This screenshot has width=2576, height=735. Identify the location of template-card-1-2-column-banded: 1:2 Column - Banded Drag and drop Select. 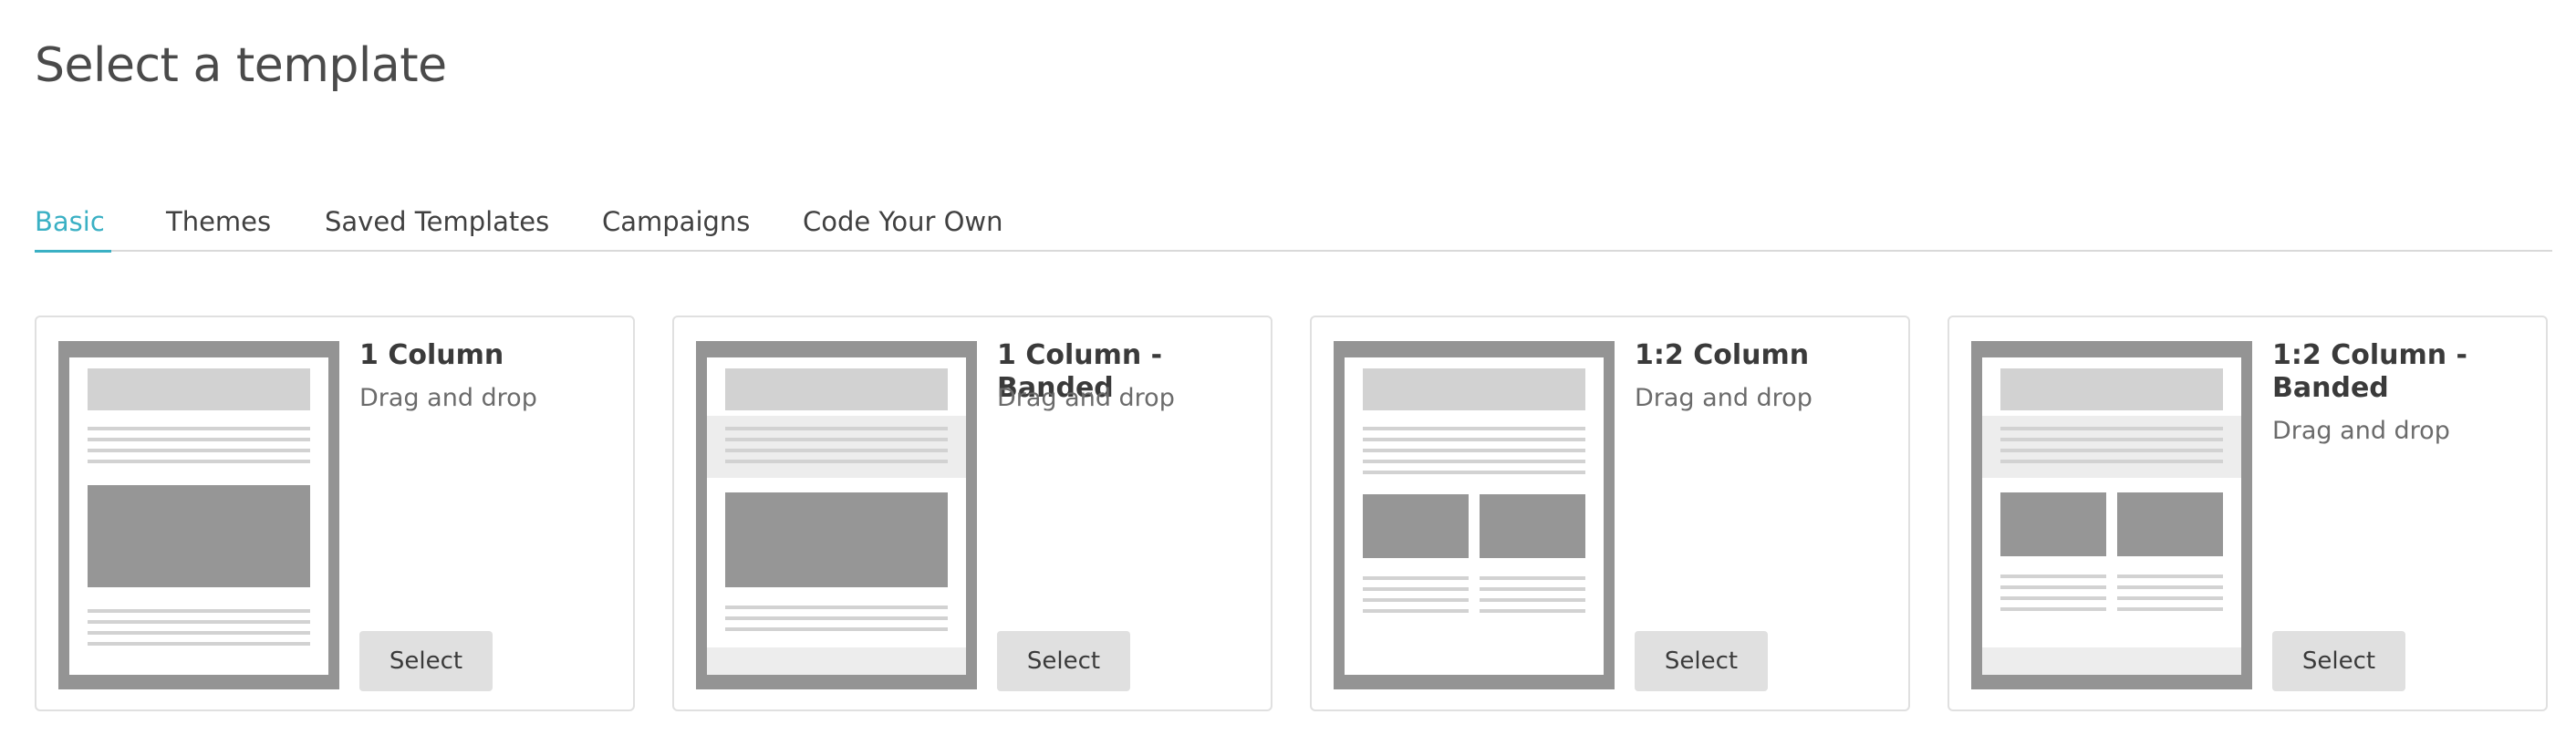
(2248, 513).